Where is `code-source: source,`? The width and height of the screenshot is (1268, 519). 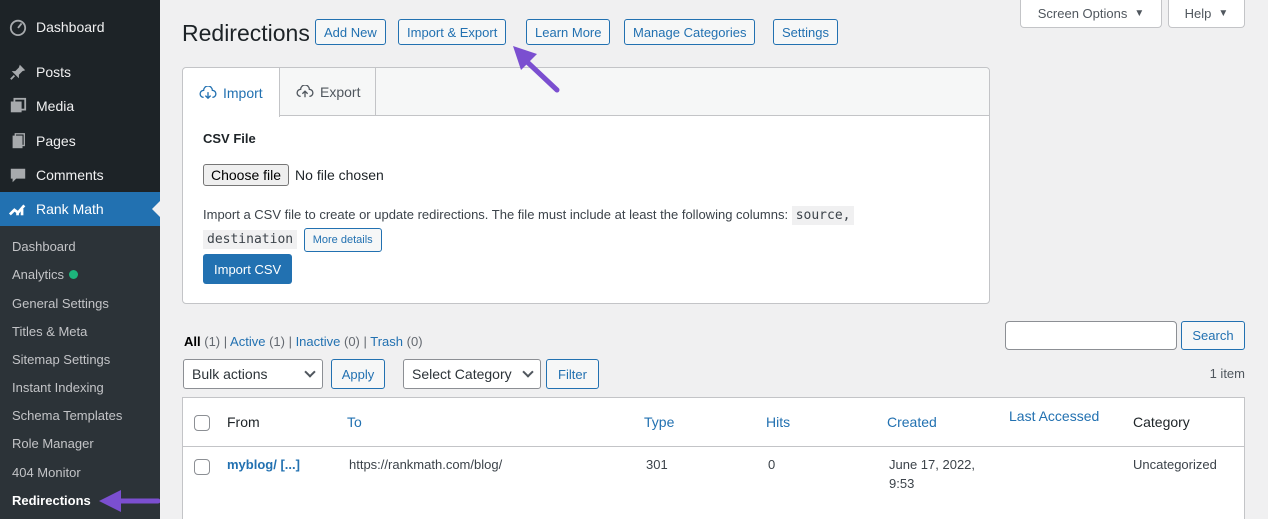
code-source: source, is located at coordinates (823, 215).